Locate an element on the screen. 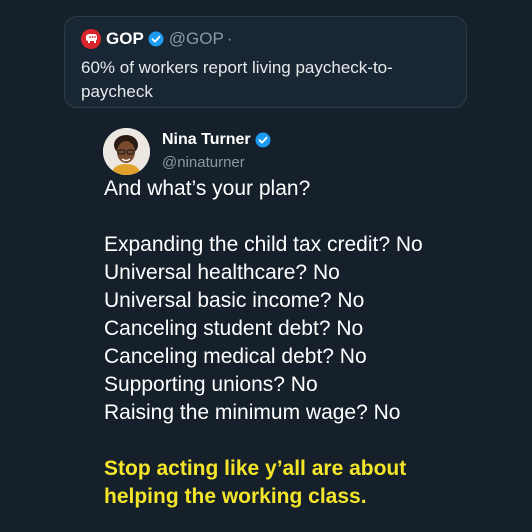  question-line: Canceling medical debt? No is located at coordinates (235, 356).